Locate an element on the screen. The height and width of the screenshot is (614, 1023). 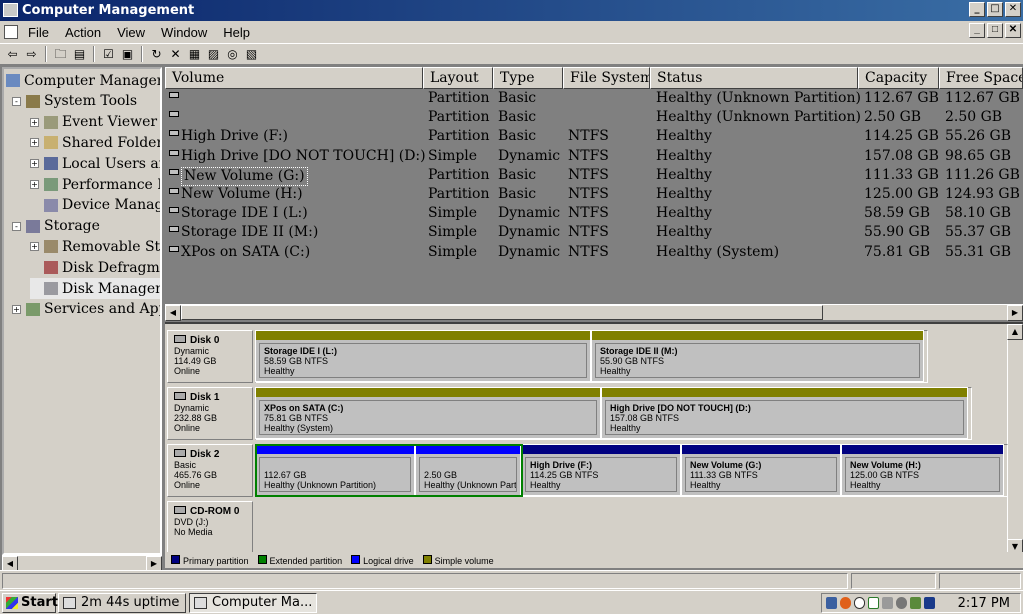
tree-item: + Event Viewer is located at coordinates (93, 122).